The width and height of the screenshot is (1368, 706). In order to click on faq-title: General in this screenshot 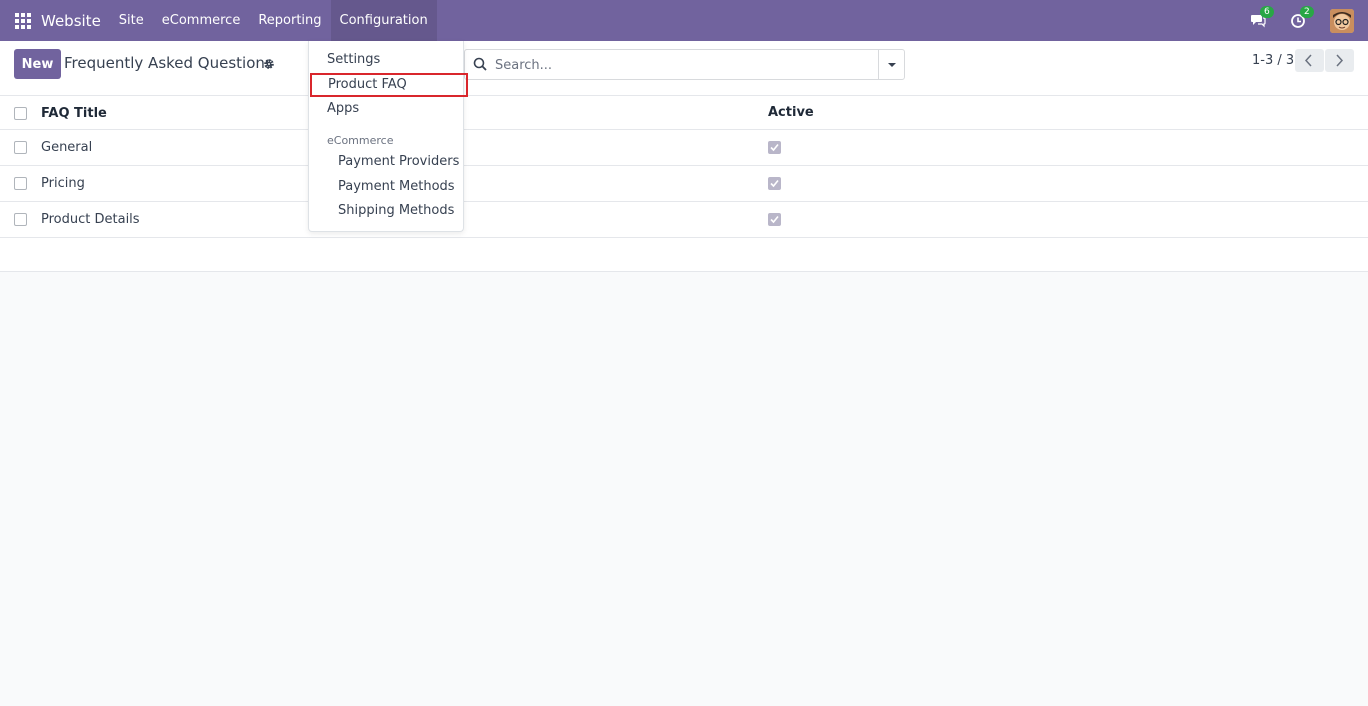, I will do `click(67, 147)`.